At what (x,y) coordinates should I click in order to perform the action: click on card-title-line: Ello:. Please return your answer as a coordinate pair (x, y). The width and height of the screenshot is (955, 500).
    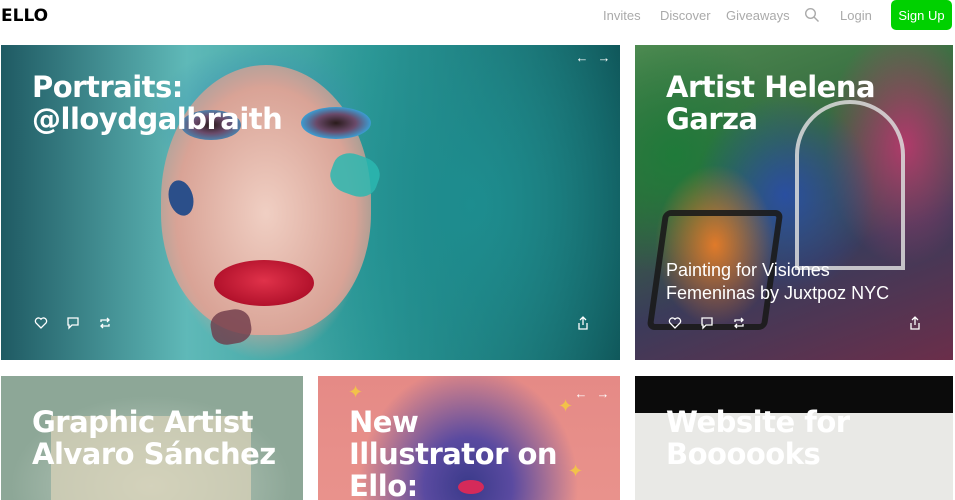
    Looking at the image, I should click on (383, 484).